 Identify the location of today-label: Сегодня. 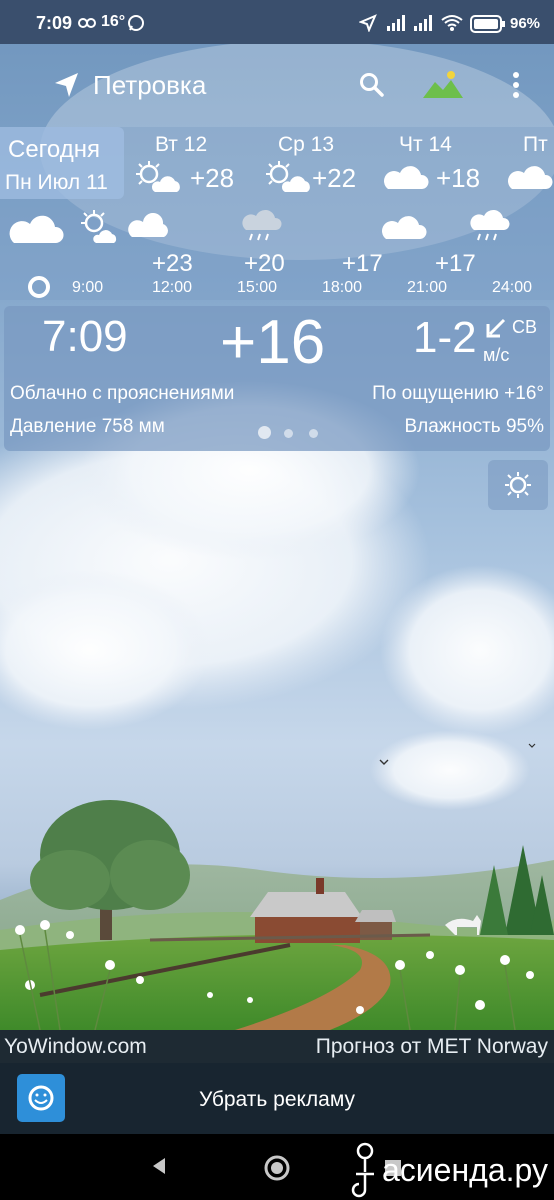
(54, 150).